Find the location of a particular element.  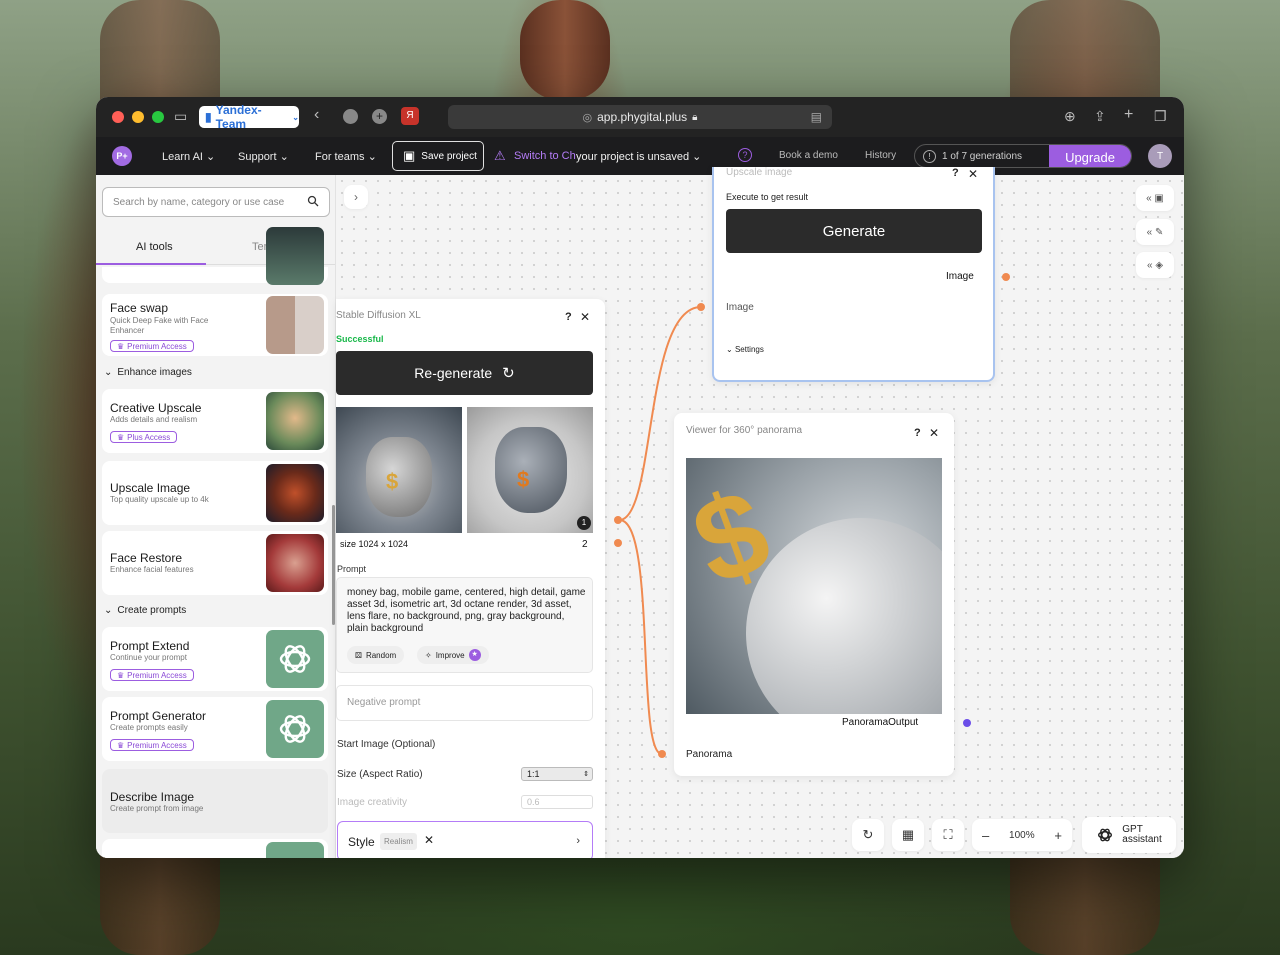

style-label: Style is located at coordinates (361, 842).